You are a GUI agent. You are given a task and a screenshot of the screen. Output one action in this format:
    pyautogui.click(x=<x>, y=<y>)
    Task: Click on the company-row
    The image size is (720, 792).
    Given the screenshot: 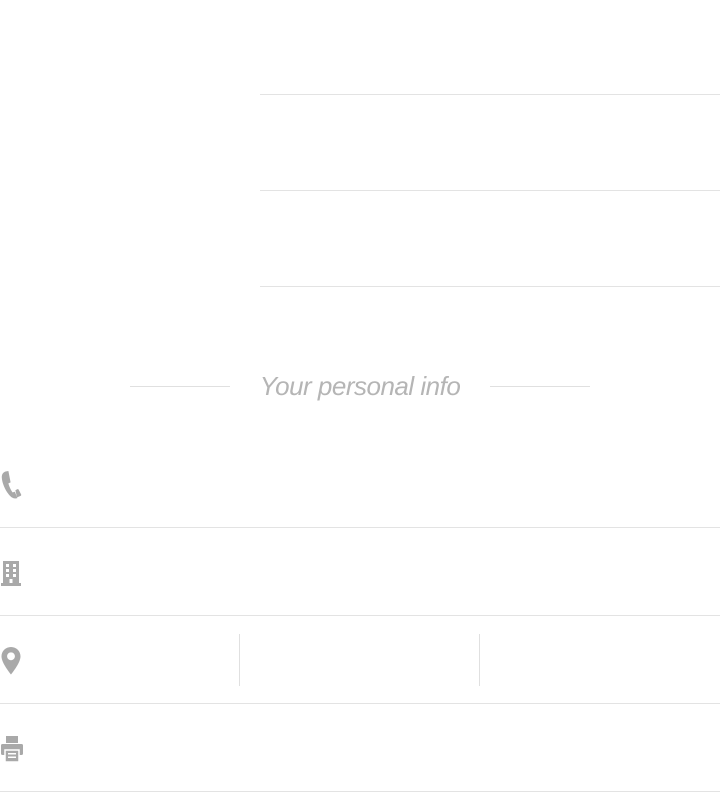 What is the action you would take?
    pyautogui.click(x=360, y=572)
    